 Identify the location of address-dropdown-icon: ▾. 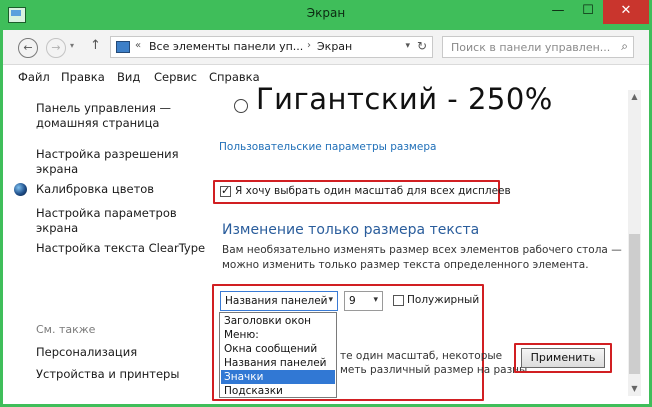
(407, 46).